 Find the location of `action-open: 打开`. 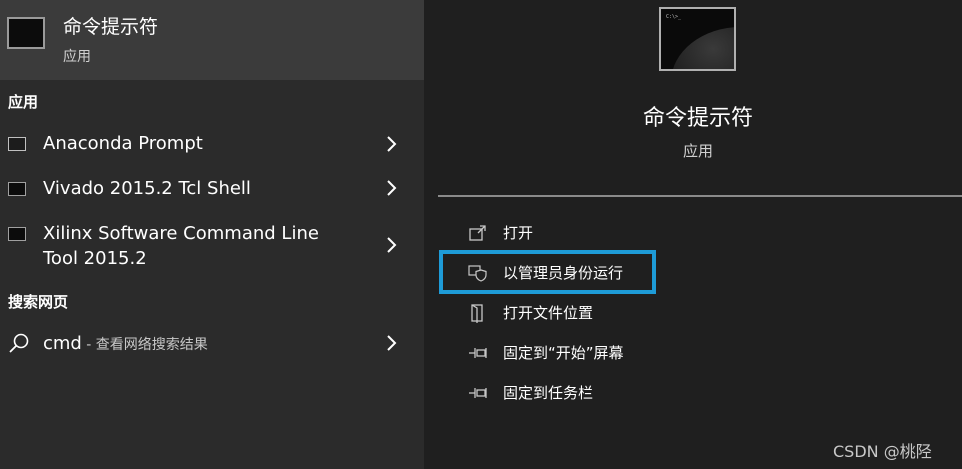

action-open: 打开 is located at coordinates (693, 233).